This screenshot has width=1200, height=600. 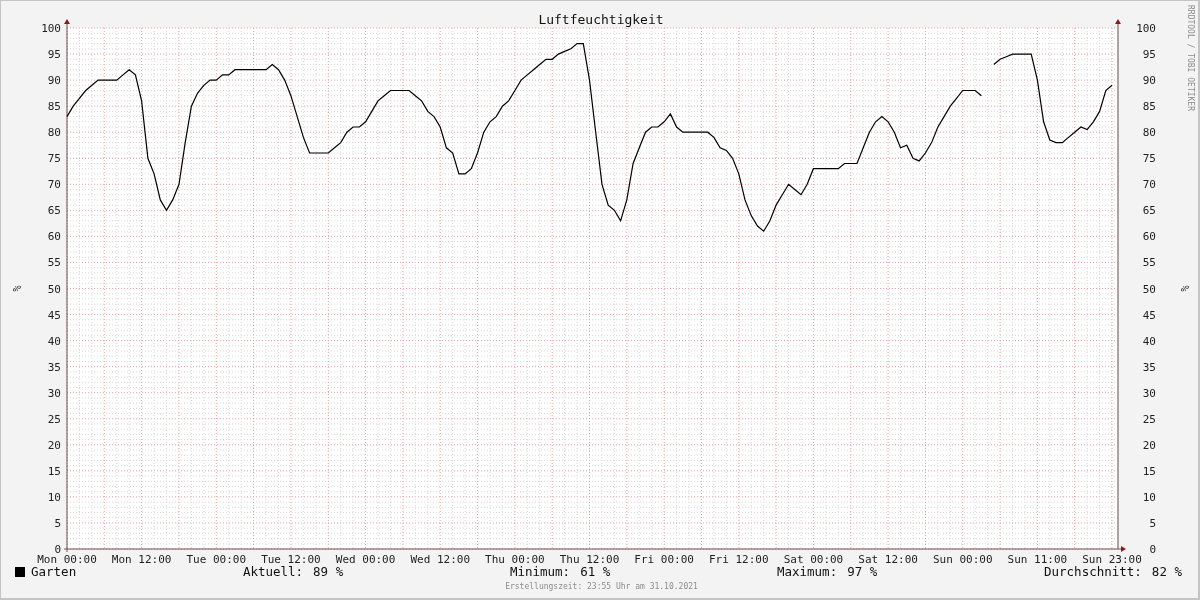 I want to click on x-axis-label: Wed 12:00, so click(x=440, y=559).